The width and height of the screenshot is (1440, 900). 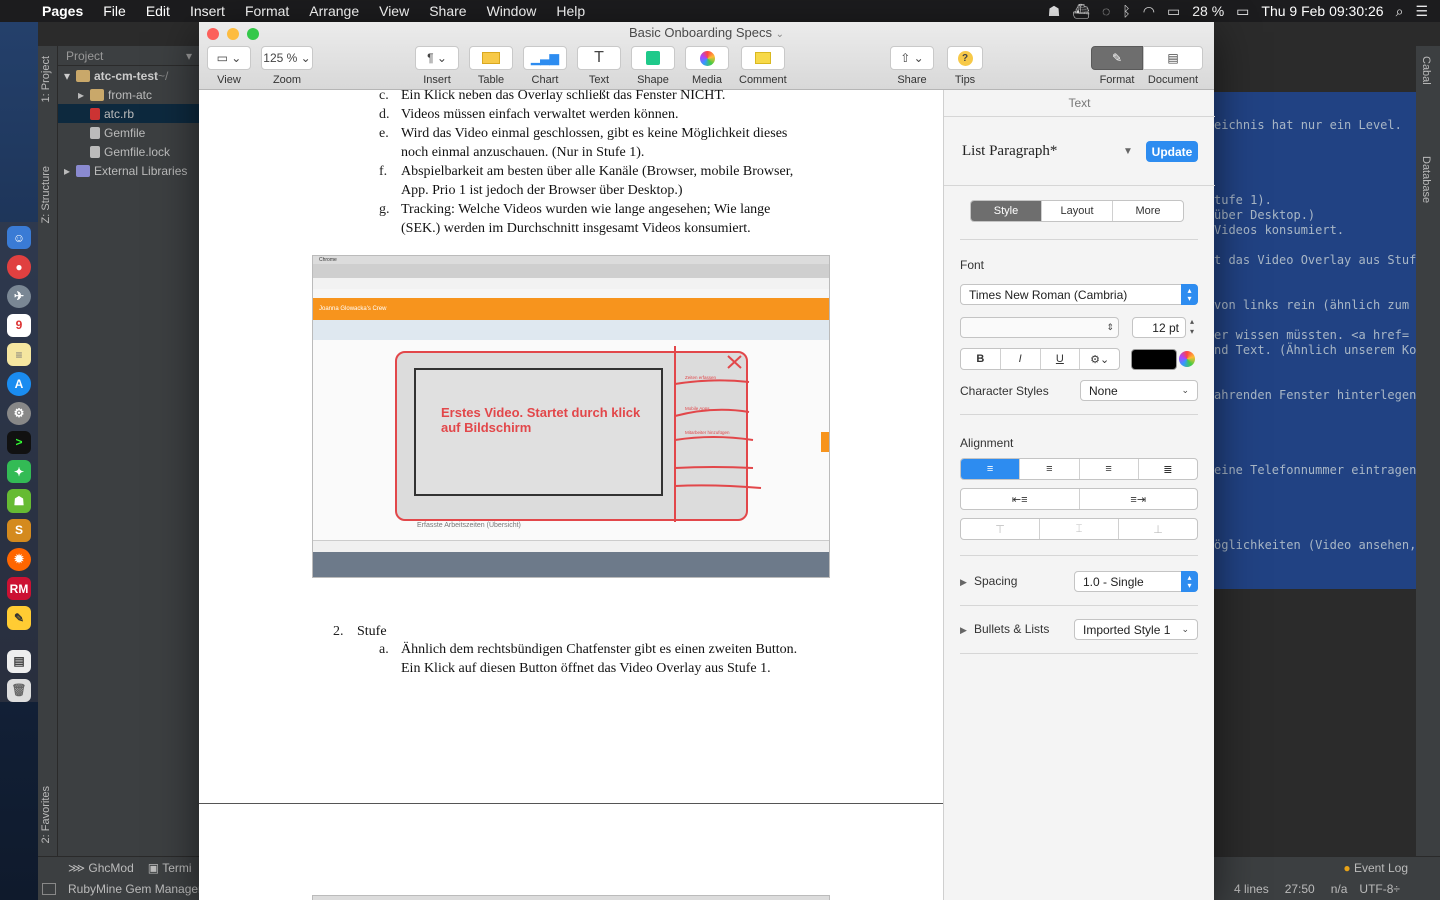 I want to click on robot-tray-icon: ☗, so click(x=1054, y=11).